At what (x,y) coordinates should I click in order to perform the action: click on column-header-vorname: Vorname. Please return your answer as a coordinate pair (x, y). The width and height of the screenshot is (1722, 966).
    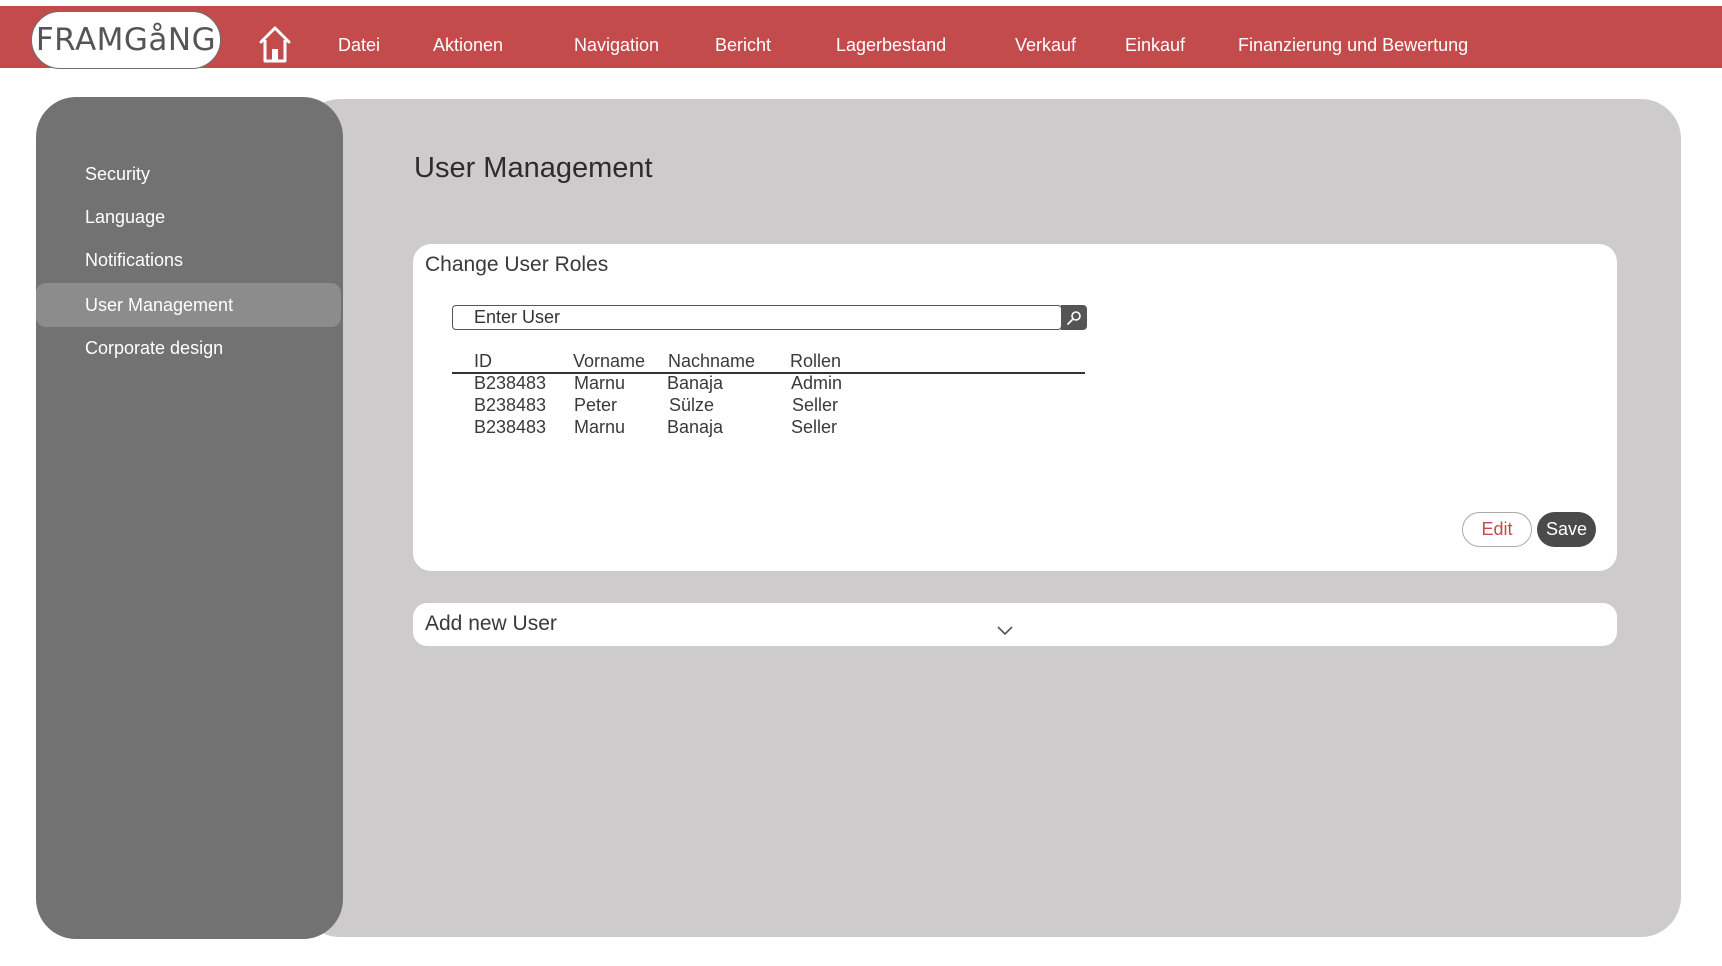
    Looking at the image, I should click on (609, 361).